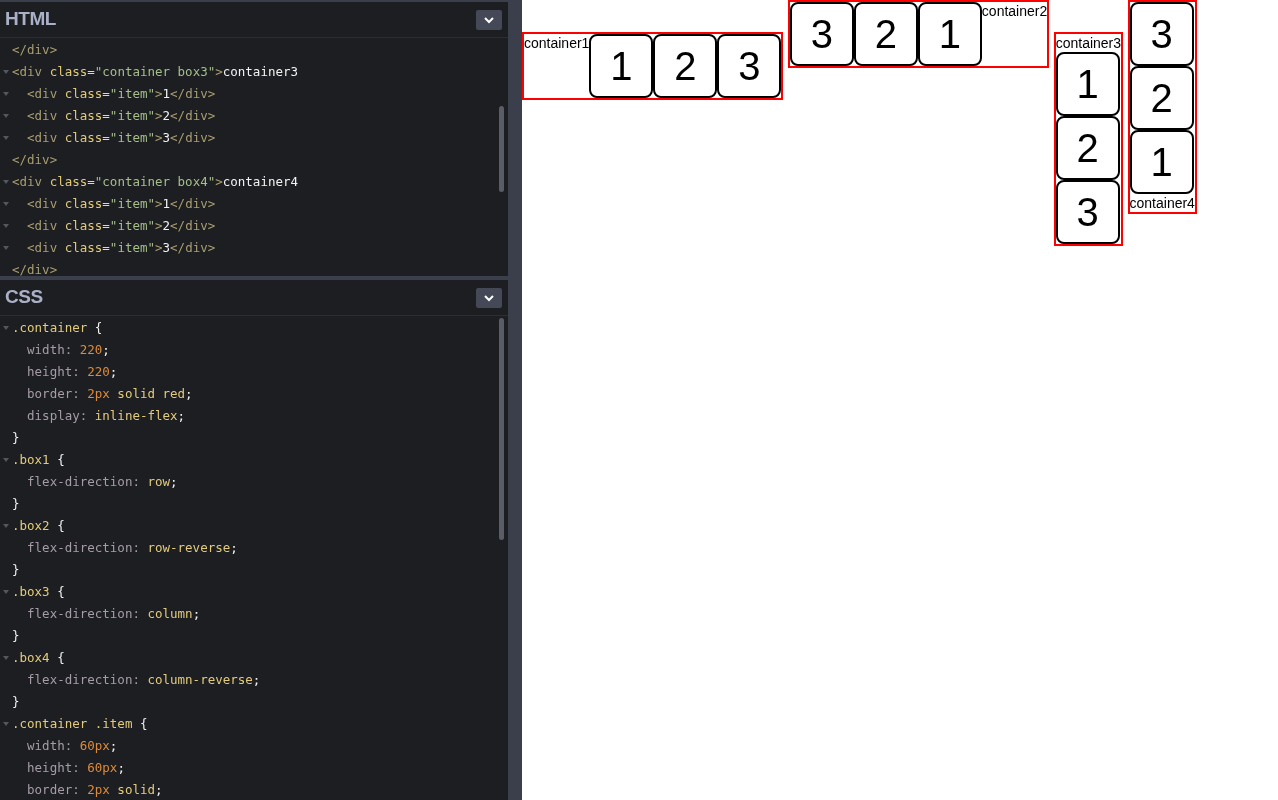 The width and height of the screenshot is (1278, 800). What do you see at coordinates (1014, 11) in the screenshot?
I see `container-label: container2` at bounding box center [1014, 11].